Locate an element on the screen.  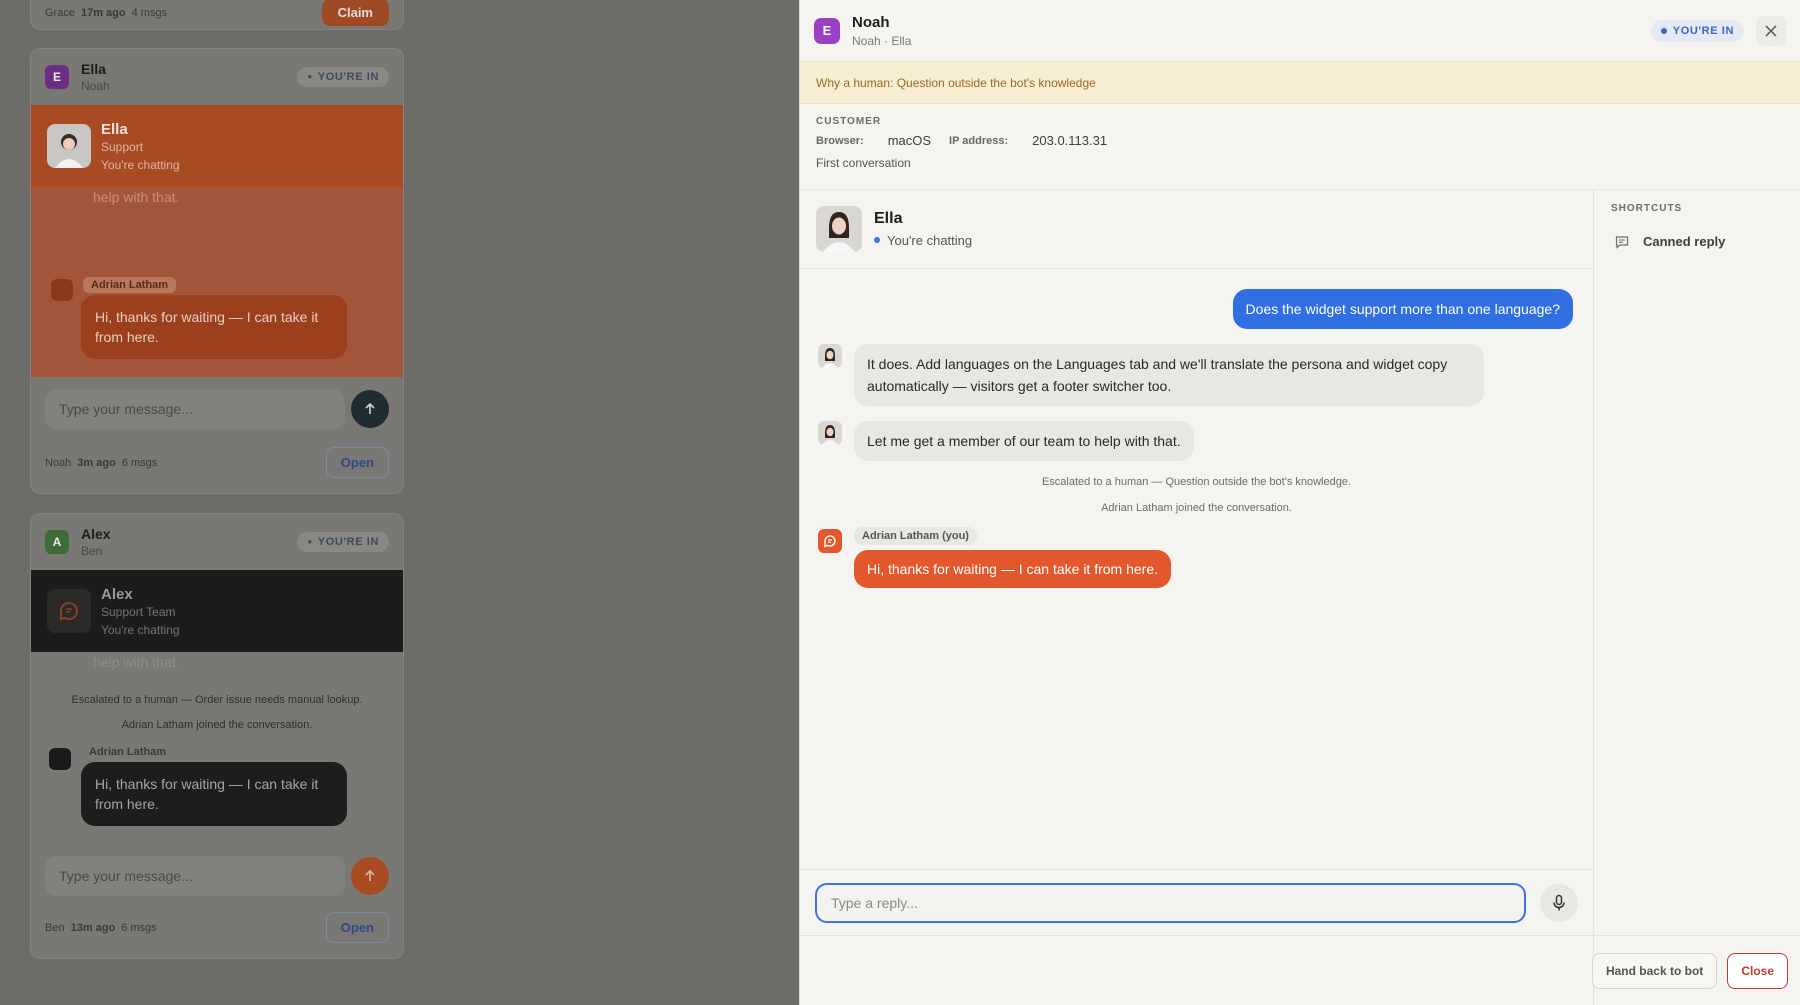
persona-name: Alex is located at coordinates (117, 594).